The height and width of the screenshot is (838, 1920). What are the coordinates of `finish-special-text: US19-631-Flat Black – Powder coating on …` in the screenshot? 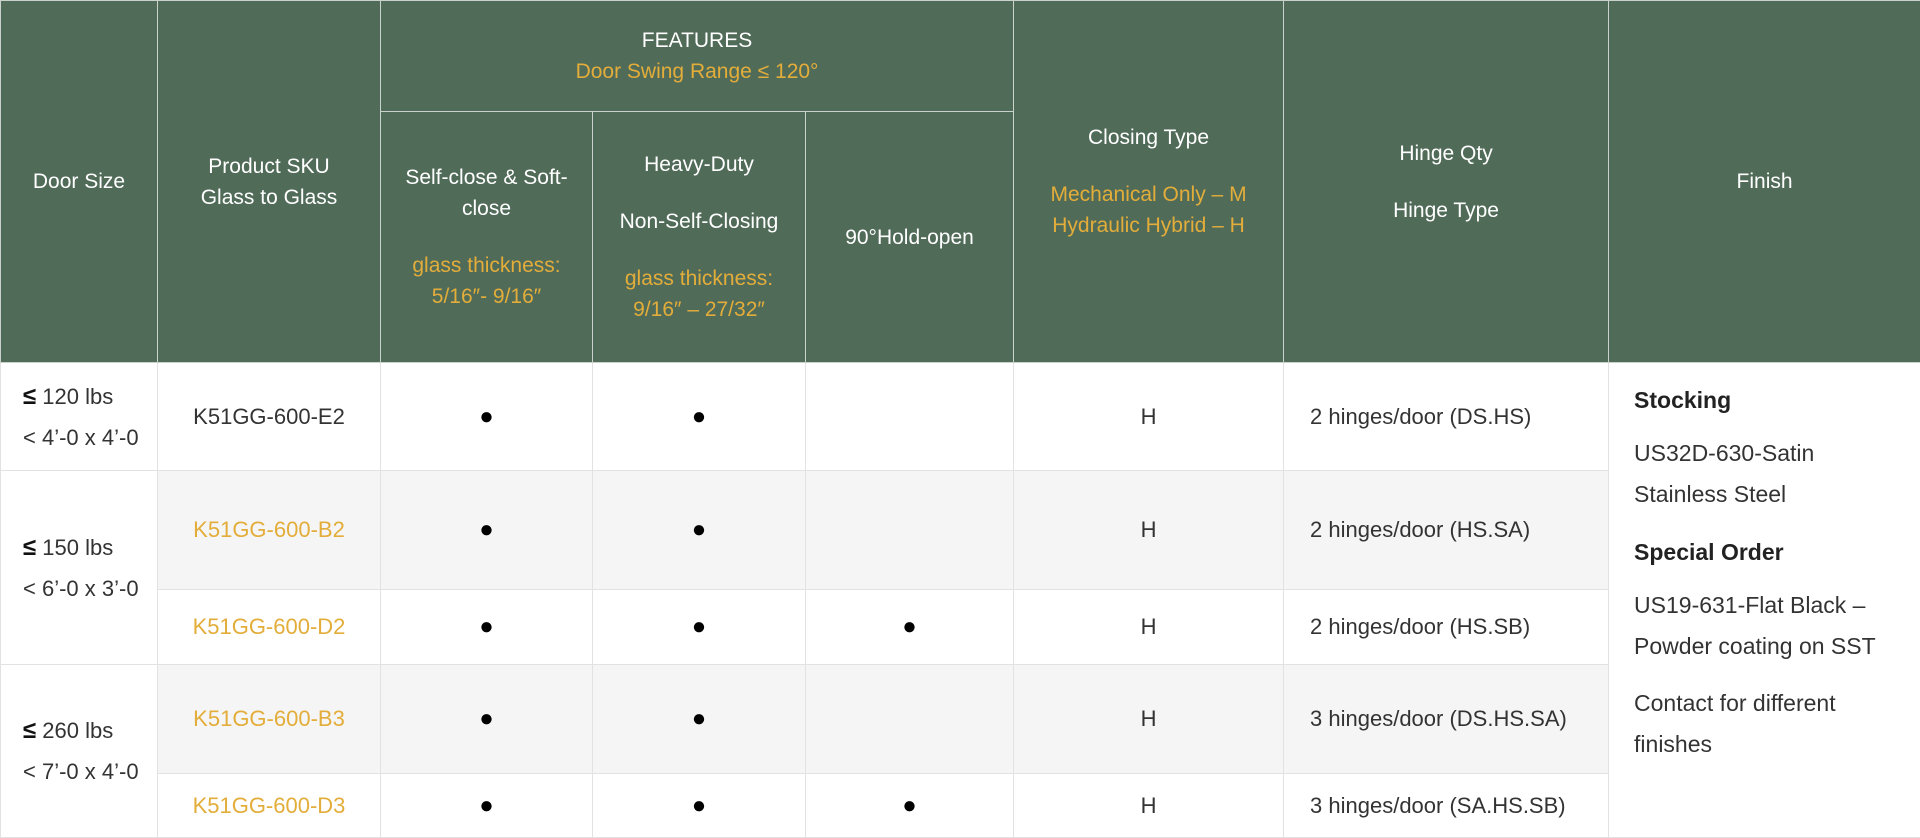 It's located at (1766, 626).